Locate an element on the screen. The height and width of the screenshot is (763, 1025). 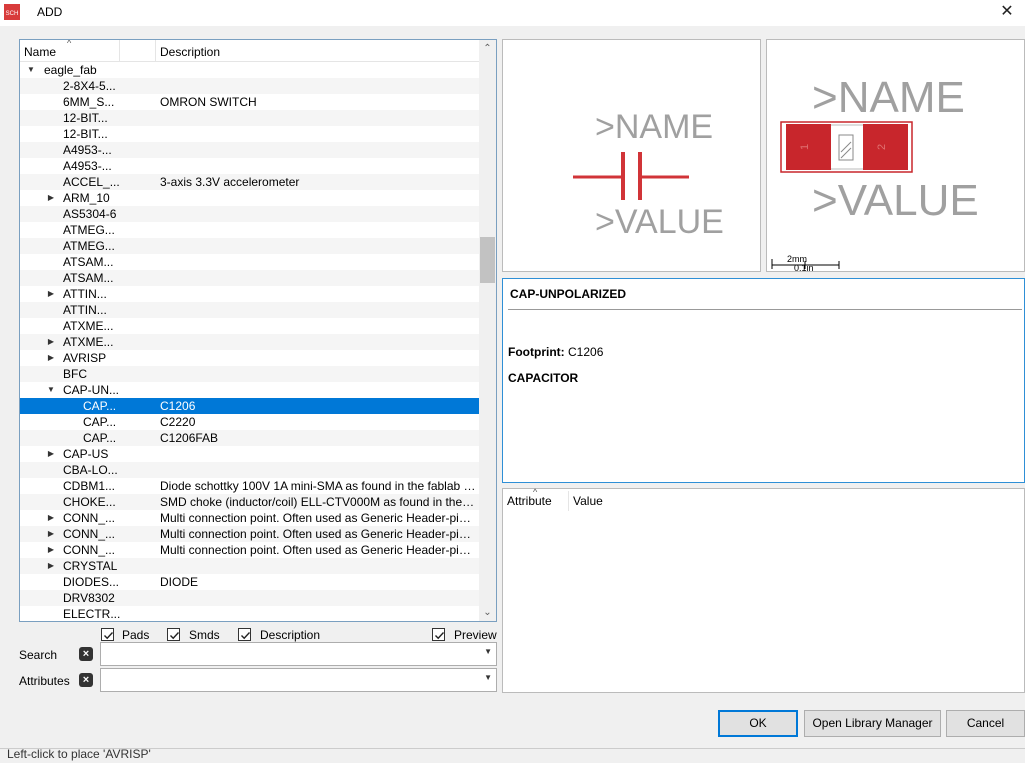
clear-attributes-icon: × is located at coordinates (86, 680).